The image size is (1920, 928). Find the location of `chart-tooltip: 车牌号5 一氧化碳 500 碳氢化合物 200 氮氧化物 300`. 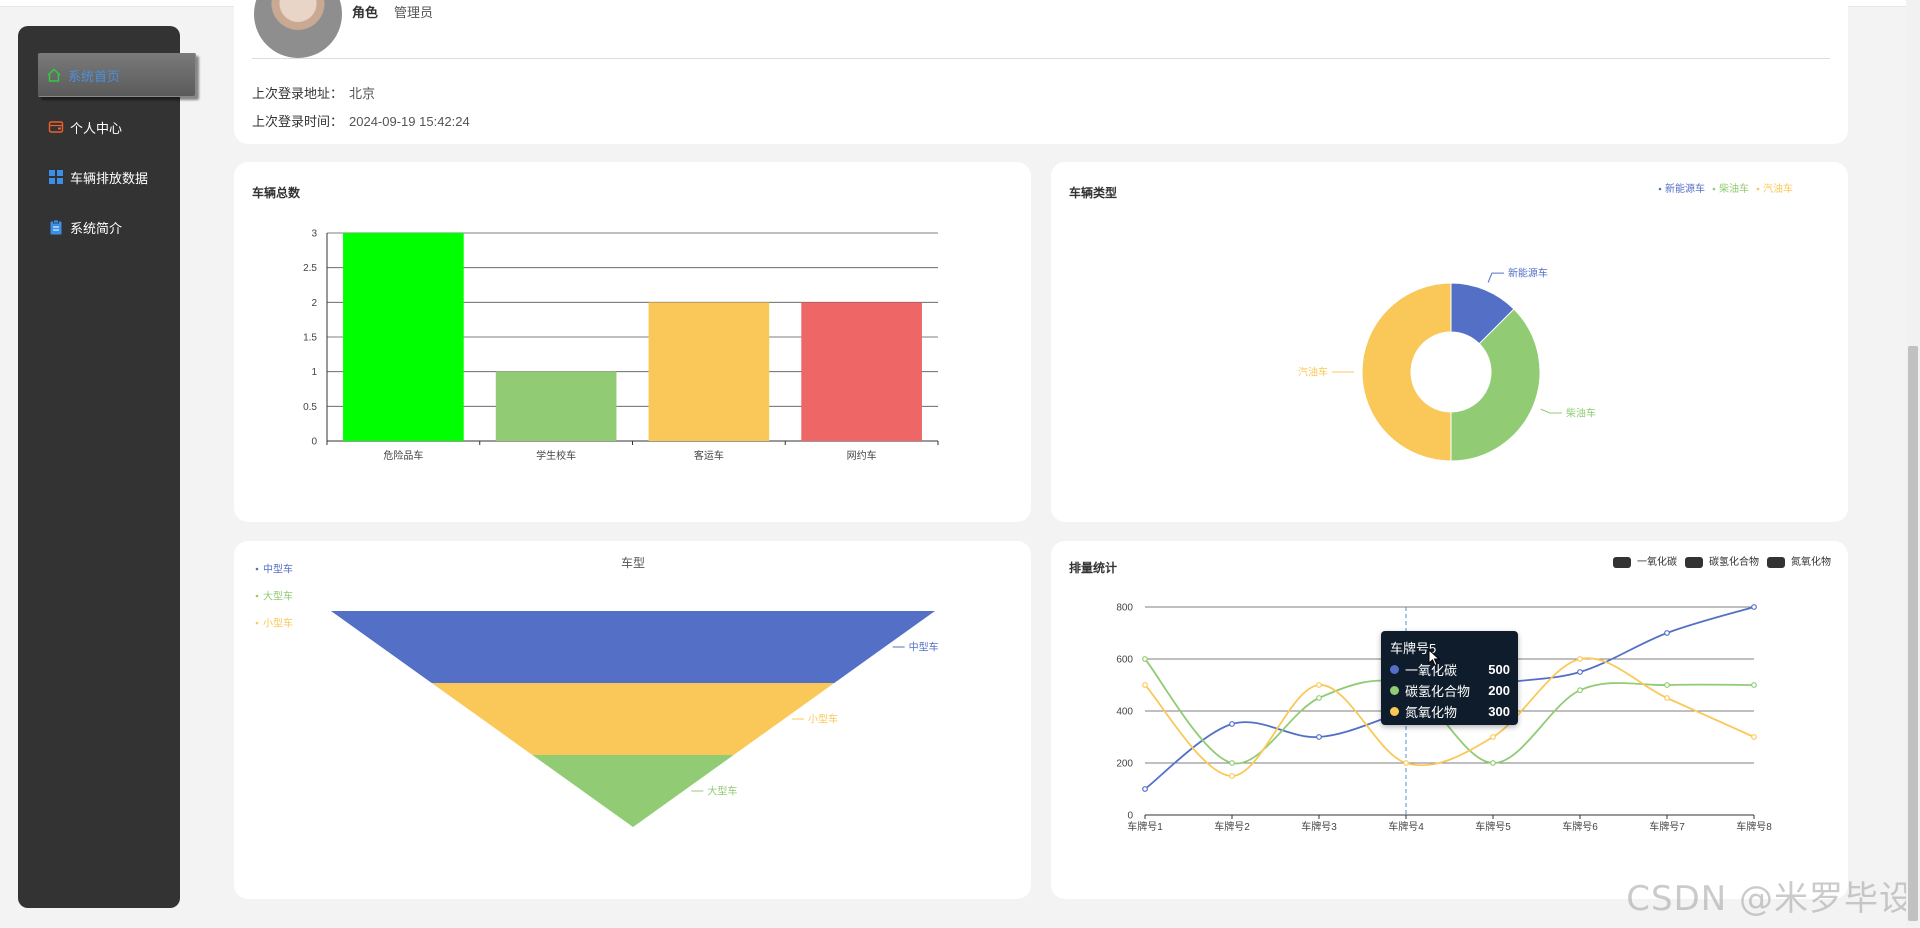

chart-tooltip: 车牌号5 一氧化碳 500 碳氢化合物 200 氮氧化物 300 is located at coordinates (1449, 678).